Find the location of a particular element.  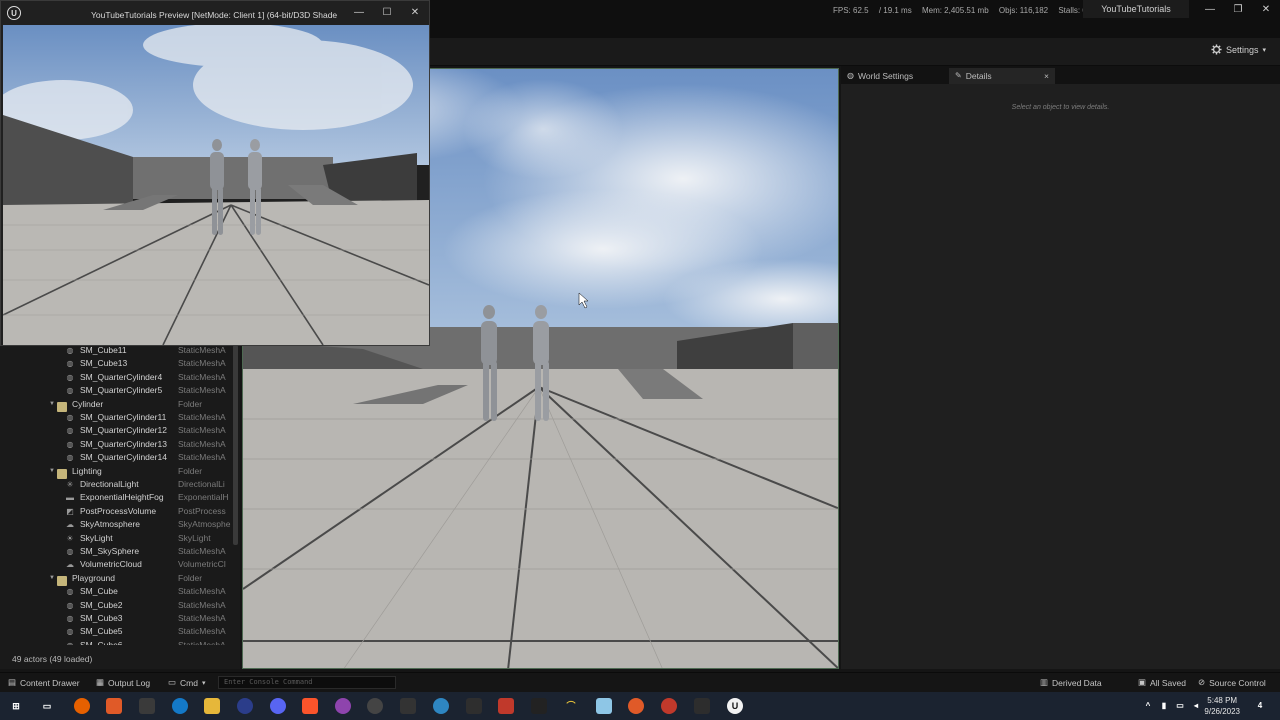

derived-data-button: ▥ Derived Data is located at coordinates (1071, 682).